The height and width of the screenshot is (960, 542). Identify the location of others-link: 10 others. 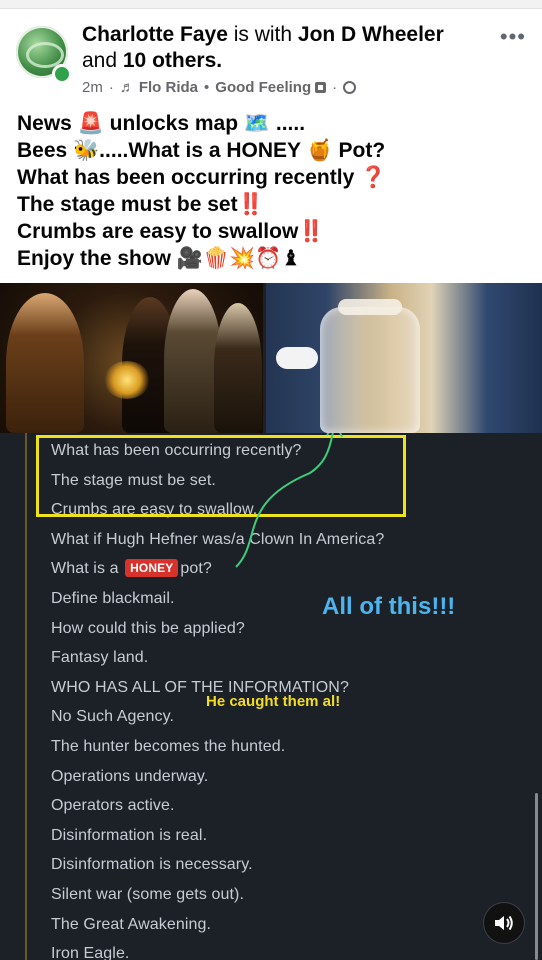
(169, 60).